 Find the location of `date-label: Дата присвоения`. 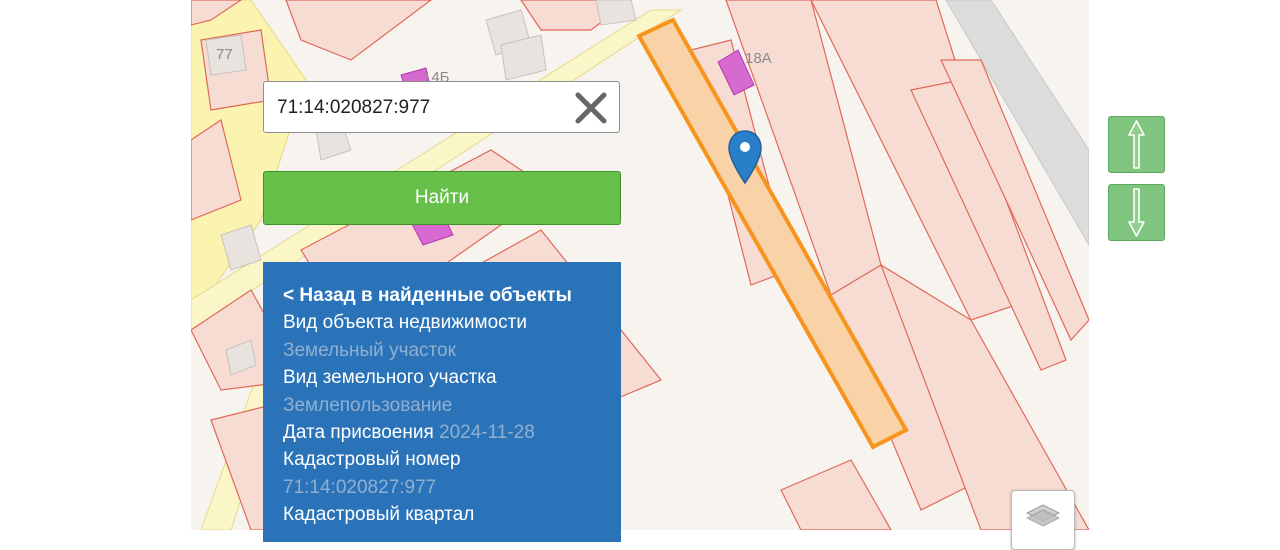

date-label: Дата присвоения is located at coordinates (358, 433).